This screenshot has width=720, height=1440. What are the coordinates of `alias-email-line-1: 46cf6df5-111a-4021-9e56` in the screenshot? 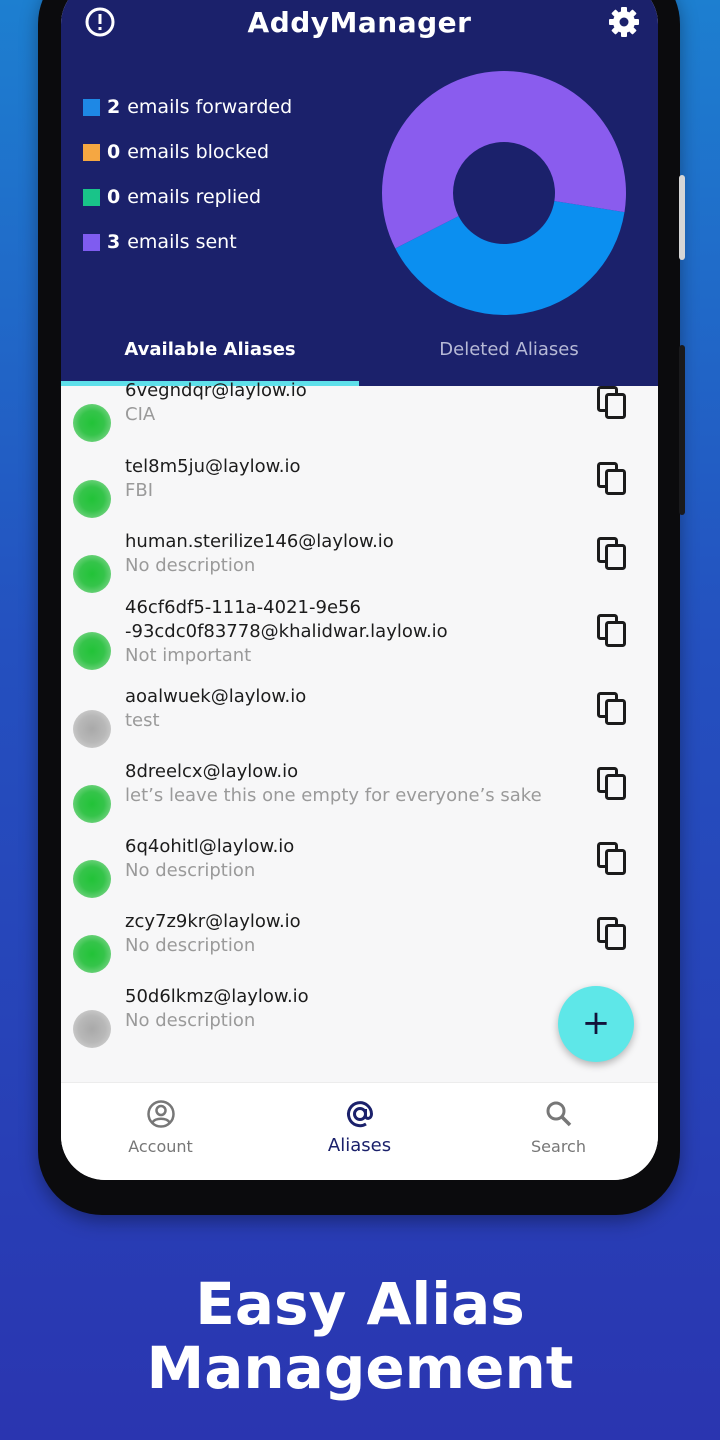 It's located at (243, 607).